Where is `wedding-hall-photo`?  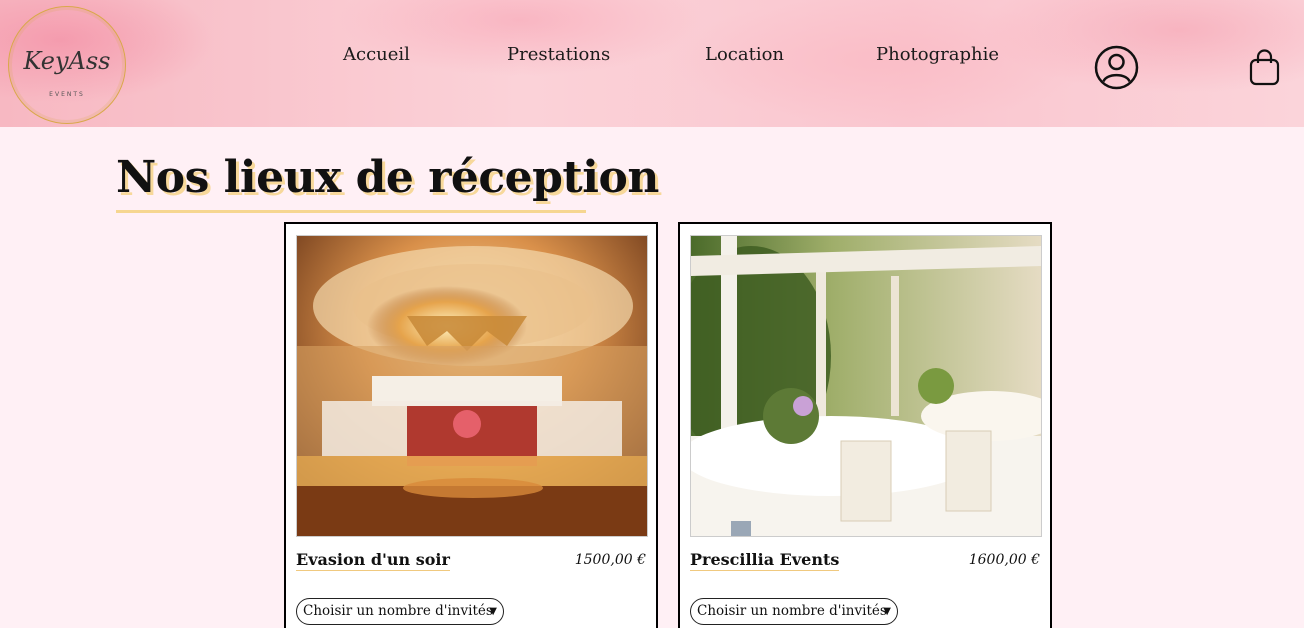
wedding-hall-photo is located at coordinates (472, 386).